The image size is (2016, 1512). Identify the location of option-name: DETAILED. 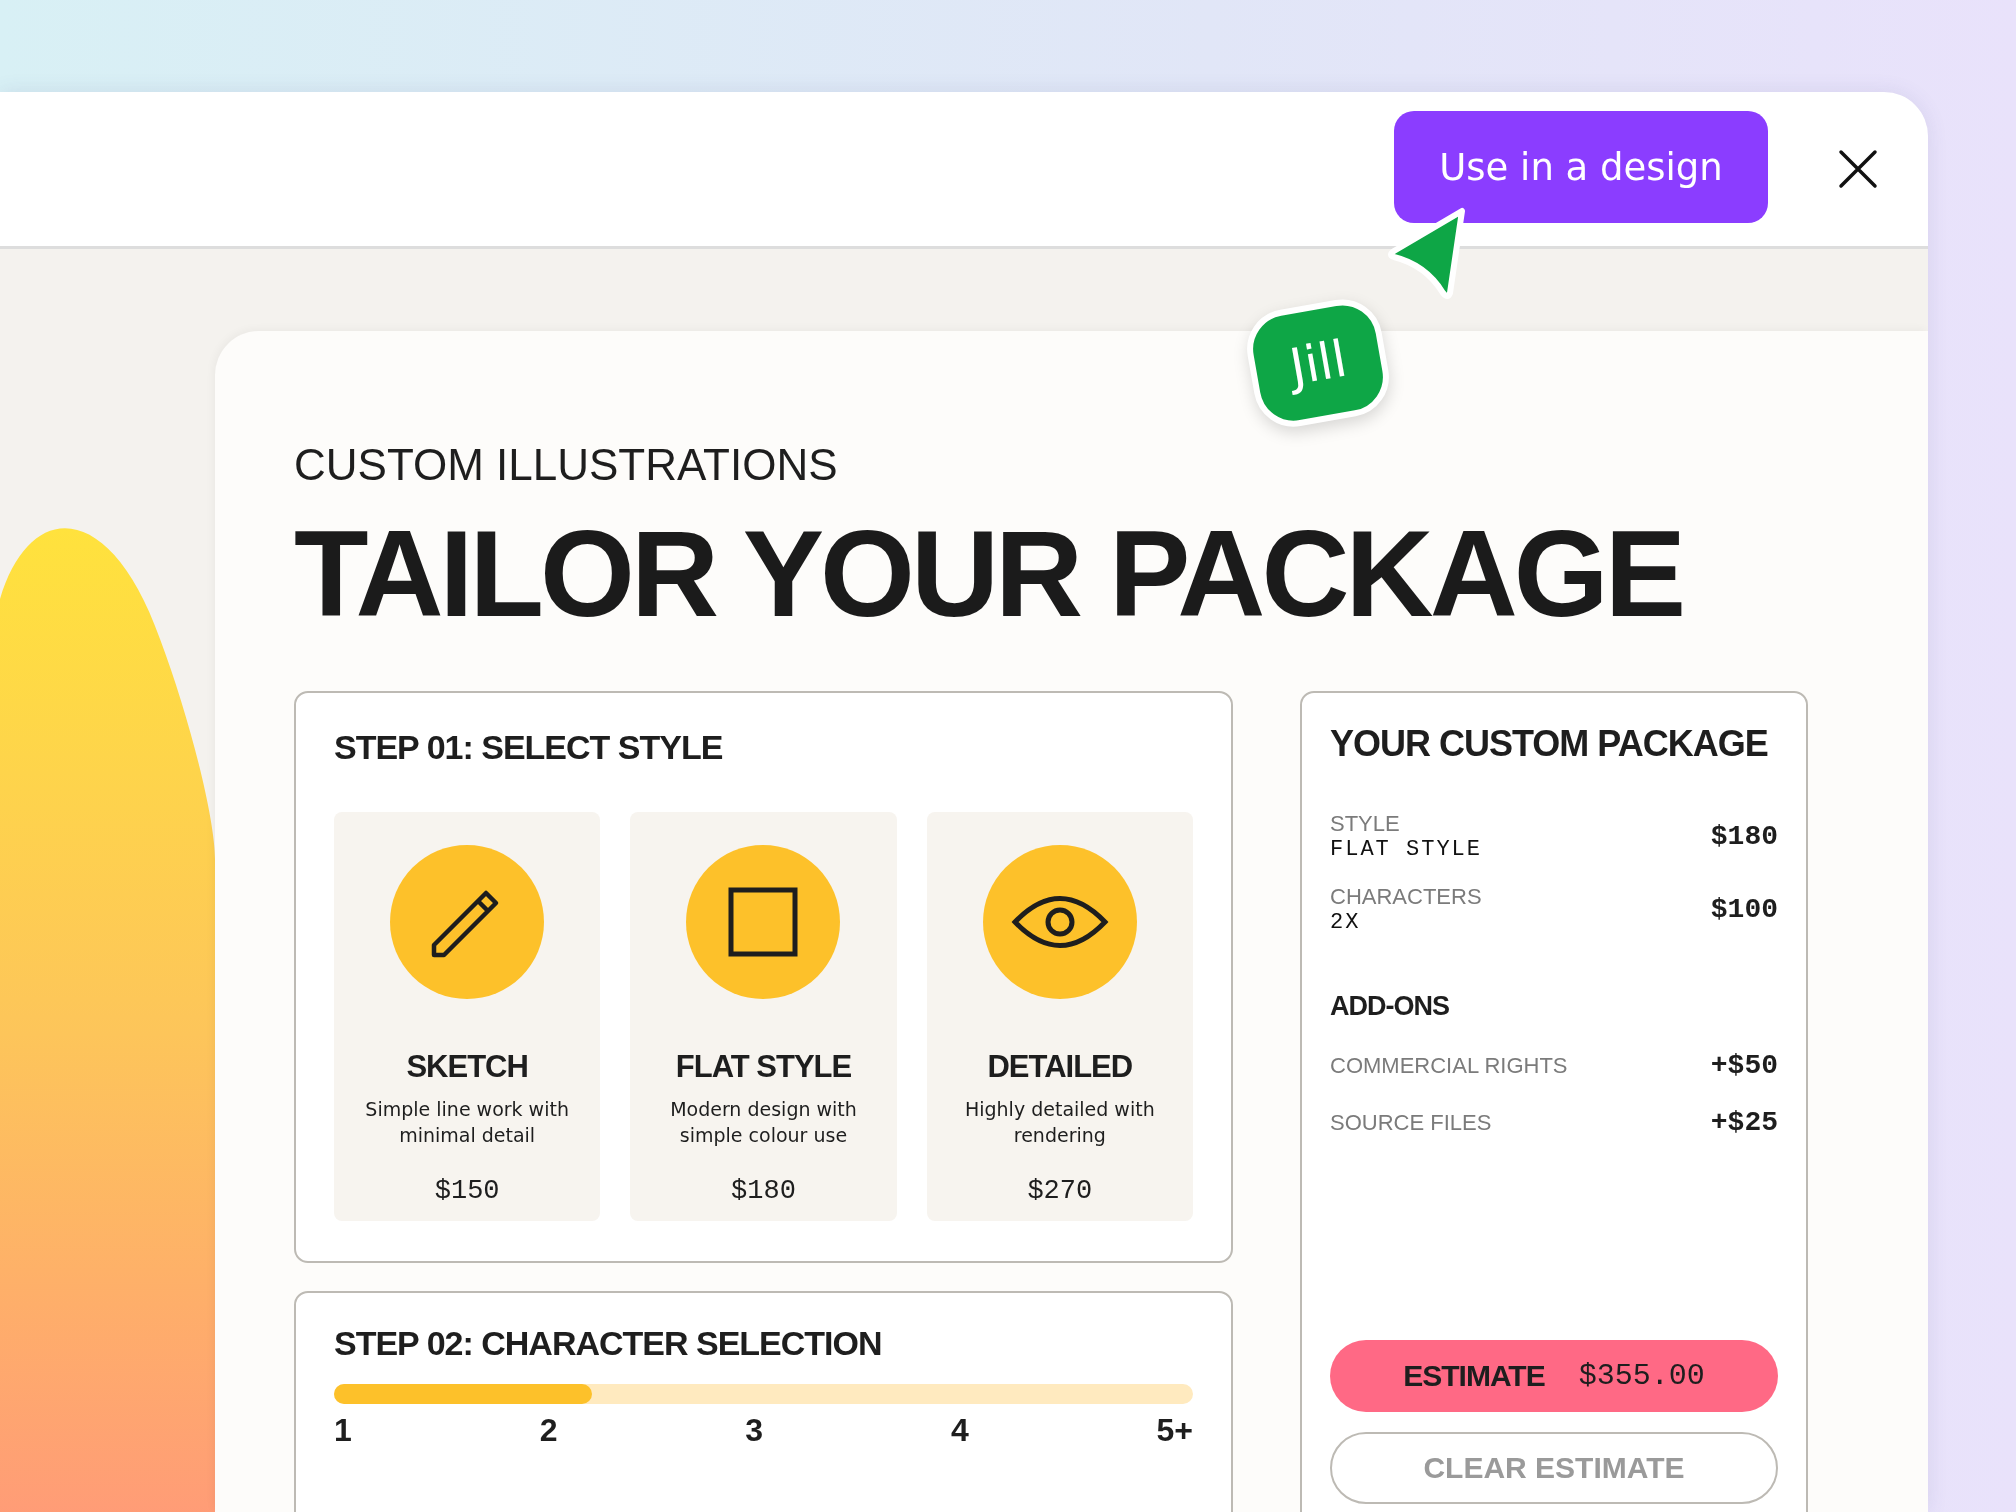
(1060, 1067).